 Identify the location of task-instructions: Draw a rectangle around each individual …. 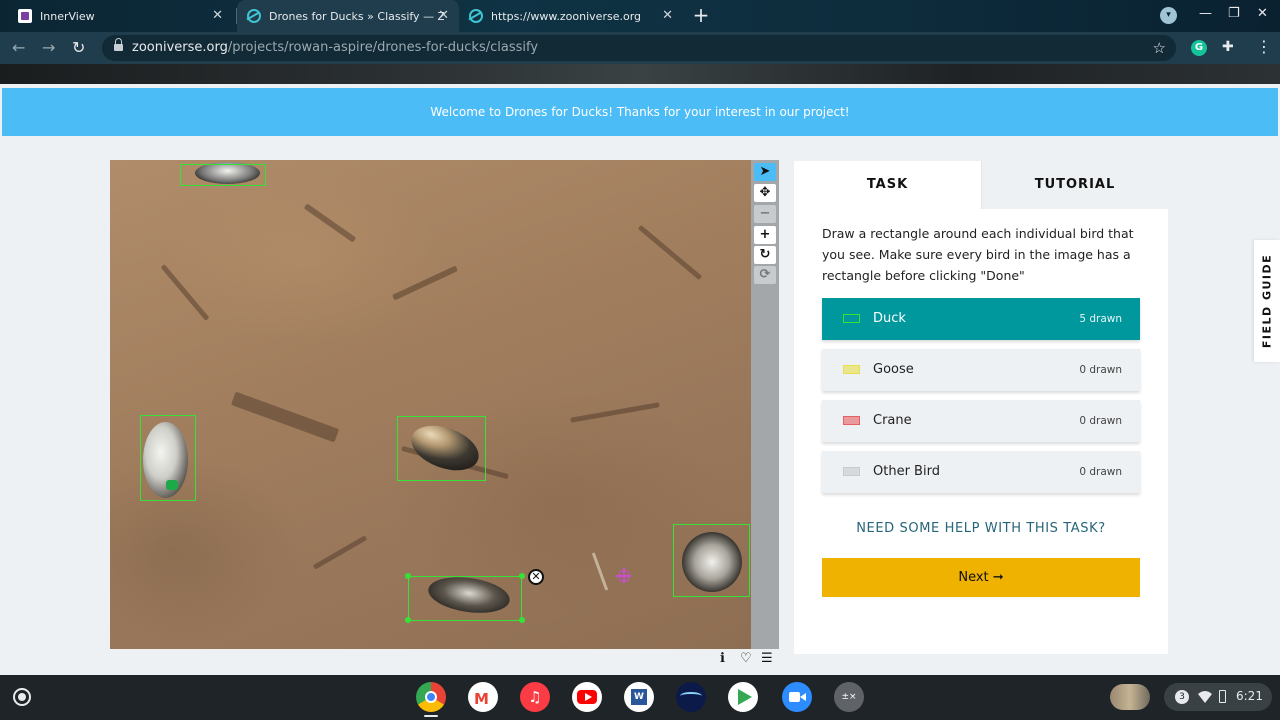
(978, 254).